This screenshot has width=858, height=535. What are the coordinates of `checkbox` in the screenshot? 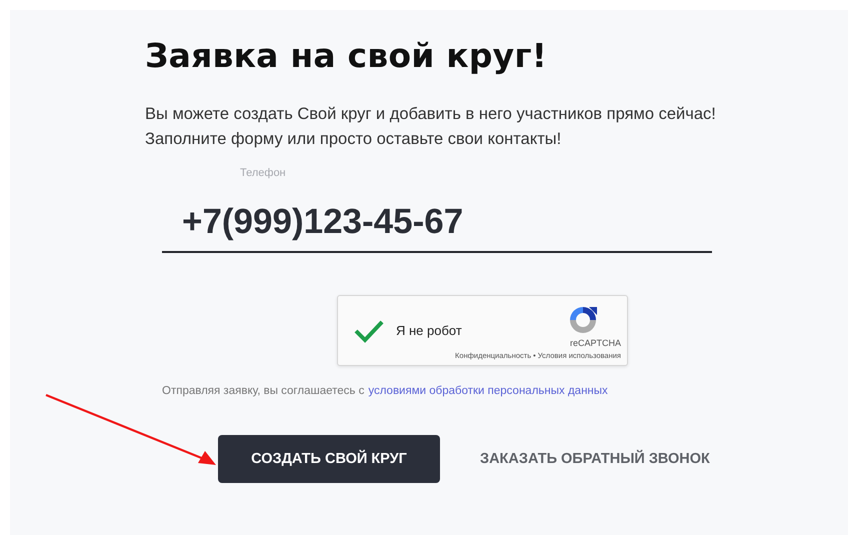 It's located at (369, 330).